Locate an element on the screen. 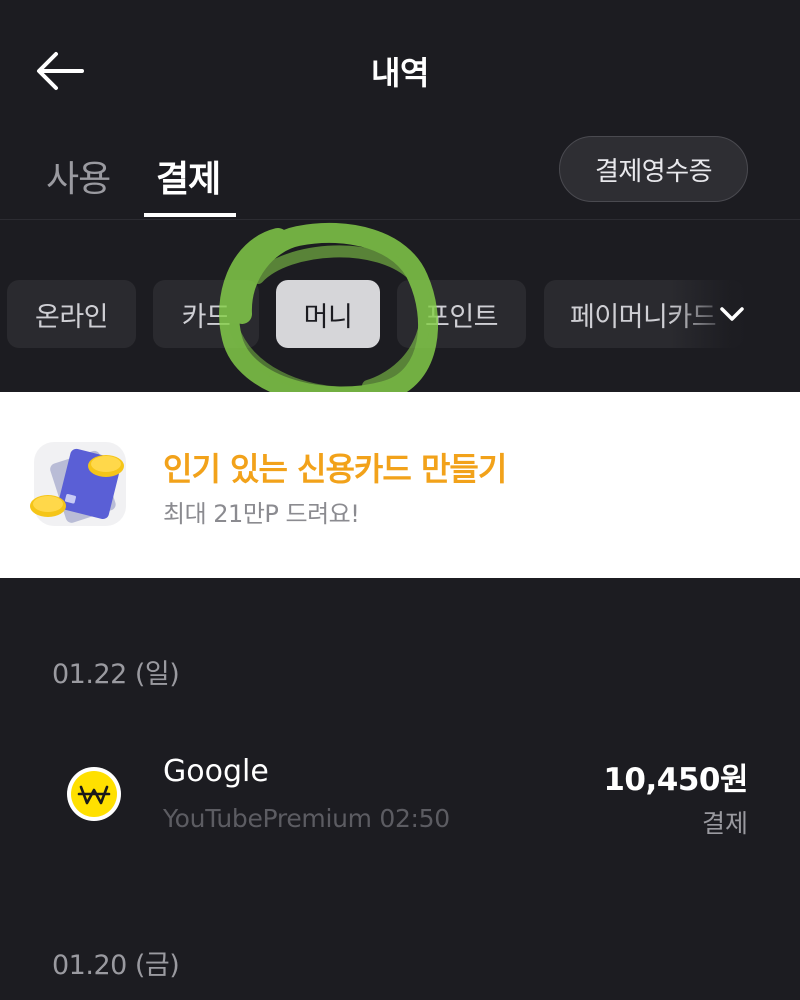 This screenshot has width=800, height=1000. won-coin-icon is located at coordinates (94, 794).